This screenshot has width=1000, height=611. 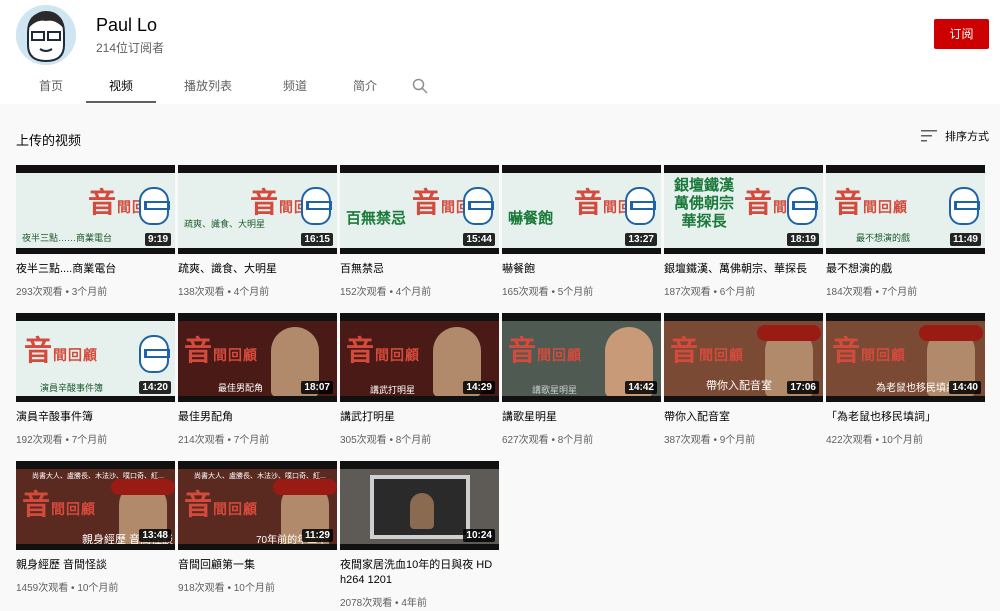 What do you see at coordinates (743, 417) in the screenshot?
I see `video-title: 帶你入配音室` at bounding box center [743, 417].